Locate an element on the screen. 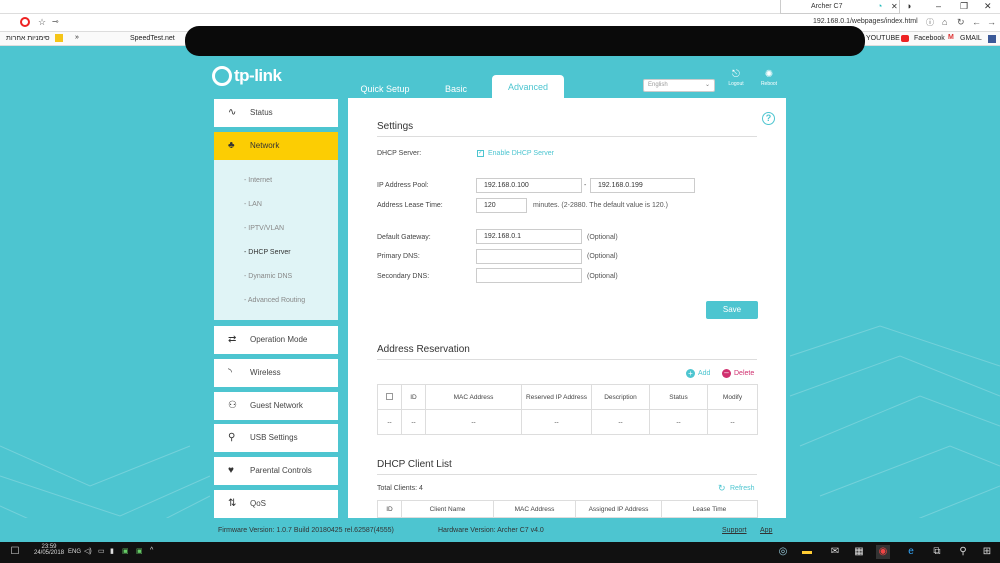 The width and height of the screenshot is (1000, 563). sidebar-item-status: ∿ Status is located at coordinates (276, 113).